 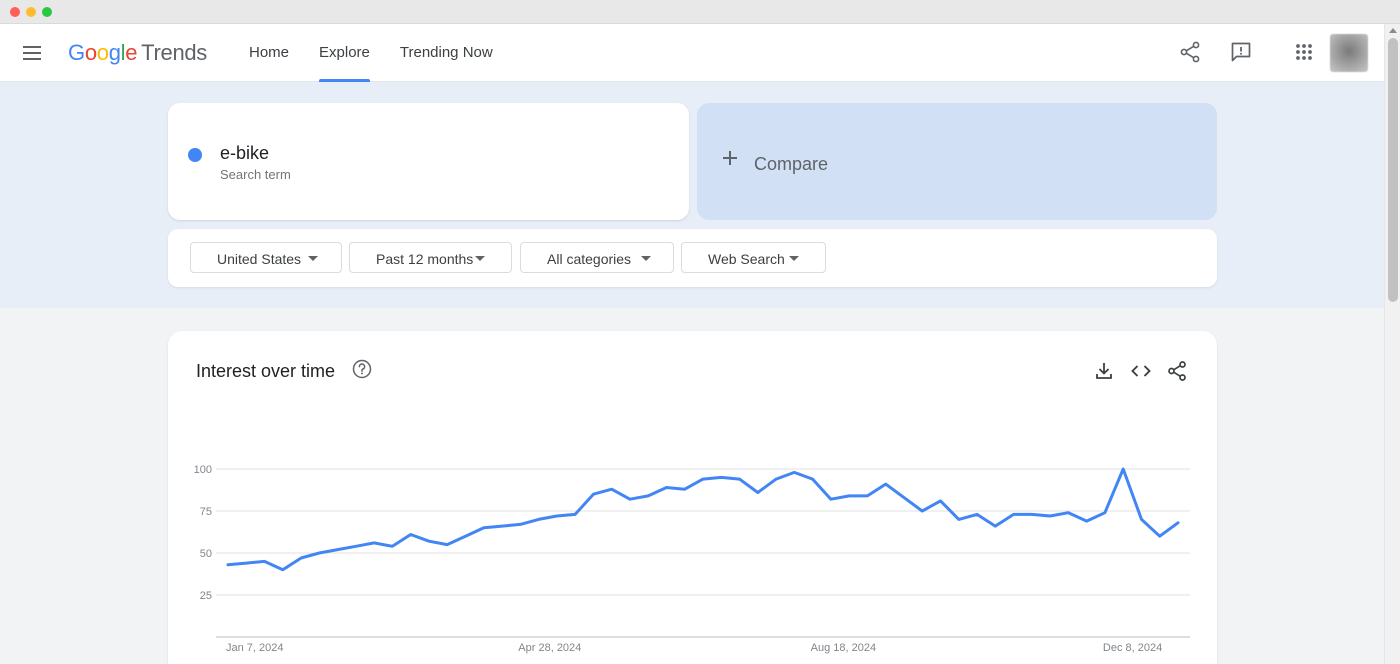 I want to click on search-term-name: e-bike, so click(x=244, y=153).